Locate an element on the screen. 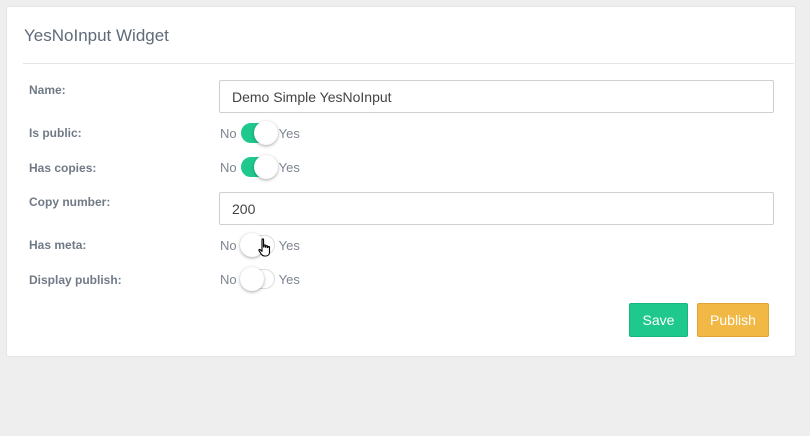 The width and height of the screenshot is (810, 436). is-public-switch is located at coordinates (259, 133).